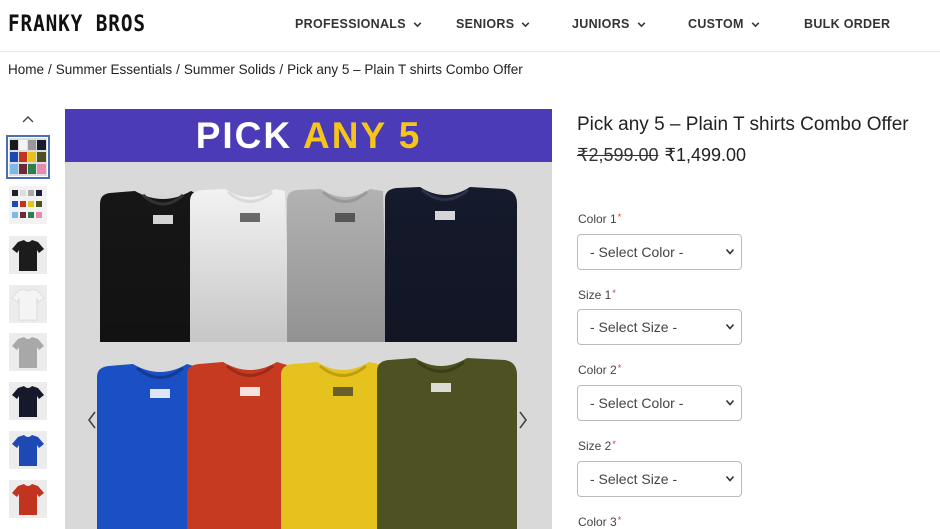 This screenshot has width=940, height=529. What do you see at coordinates (716, 24) in the screenshot?
I see `nav-label: CUSTOM` at bounding box center [716, 24].